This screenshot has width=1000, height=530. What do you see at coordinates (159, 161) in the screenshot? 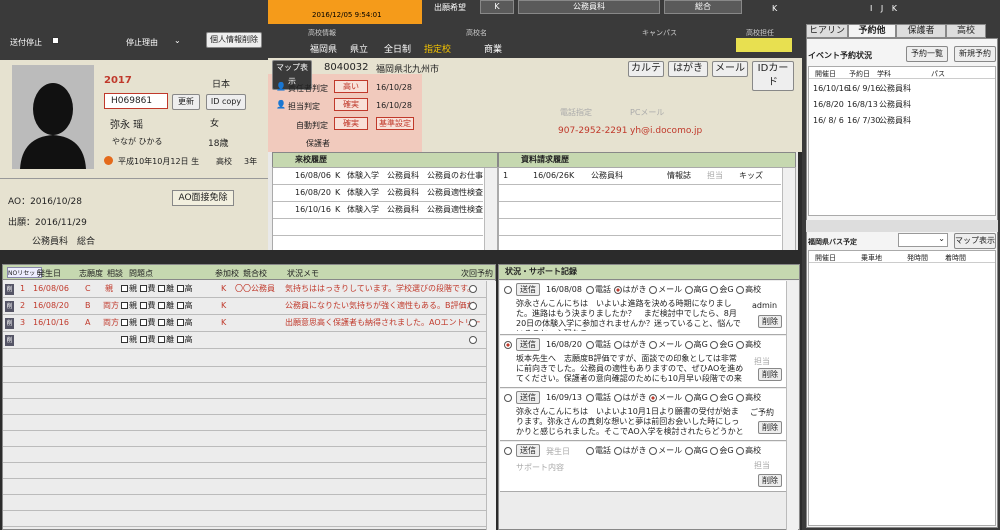
I see `birthdate: 平成10年10月12日 生` at bounding box center [159, 161].